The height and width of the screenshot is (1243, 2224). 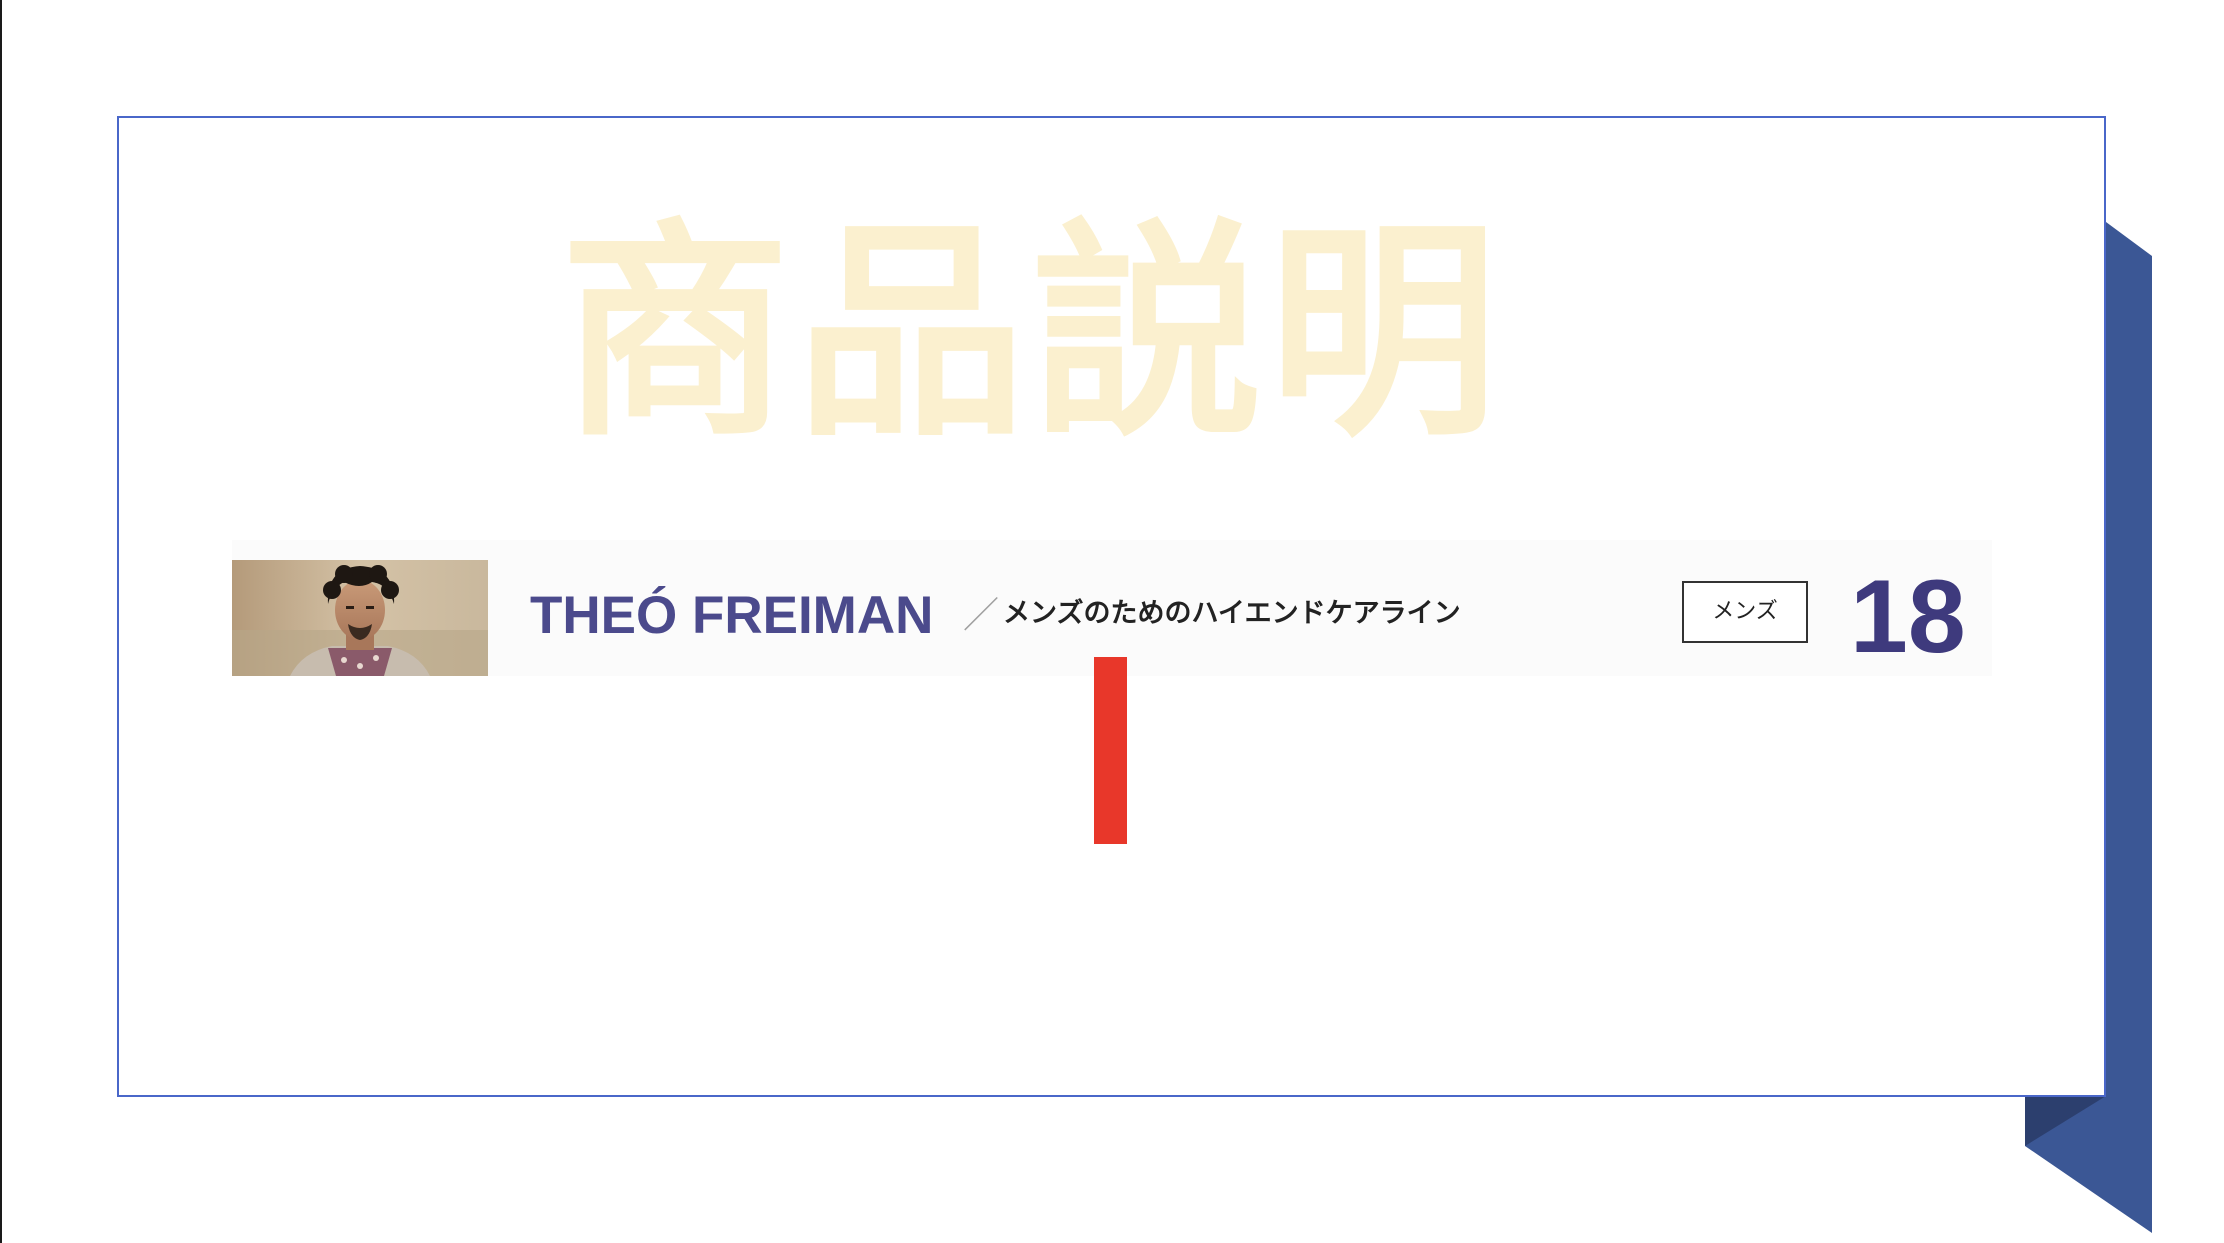 I want to click on page-number: 18, so click(x=1908, y=617).